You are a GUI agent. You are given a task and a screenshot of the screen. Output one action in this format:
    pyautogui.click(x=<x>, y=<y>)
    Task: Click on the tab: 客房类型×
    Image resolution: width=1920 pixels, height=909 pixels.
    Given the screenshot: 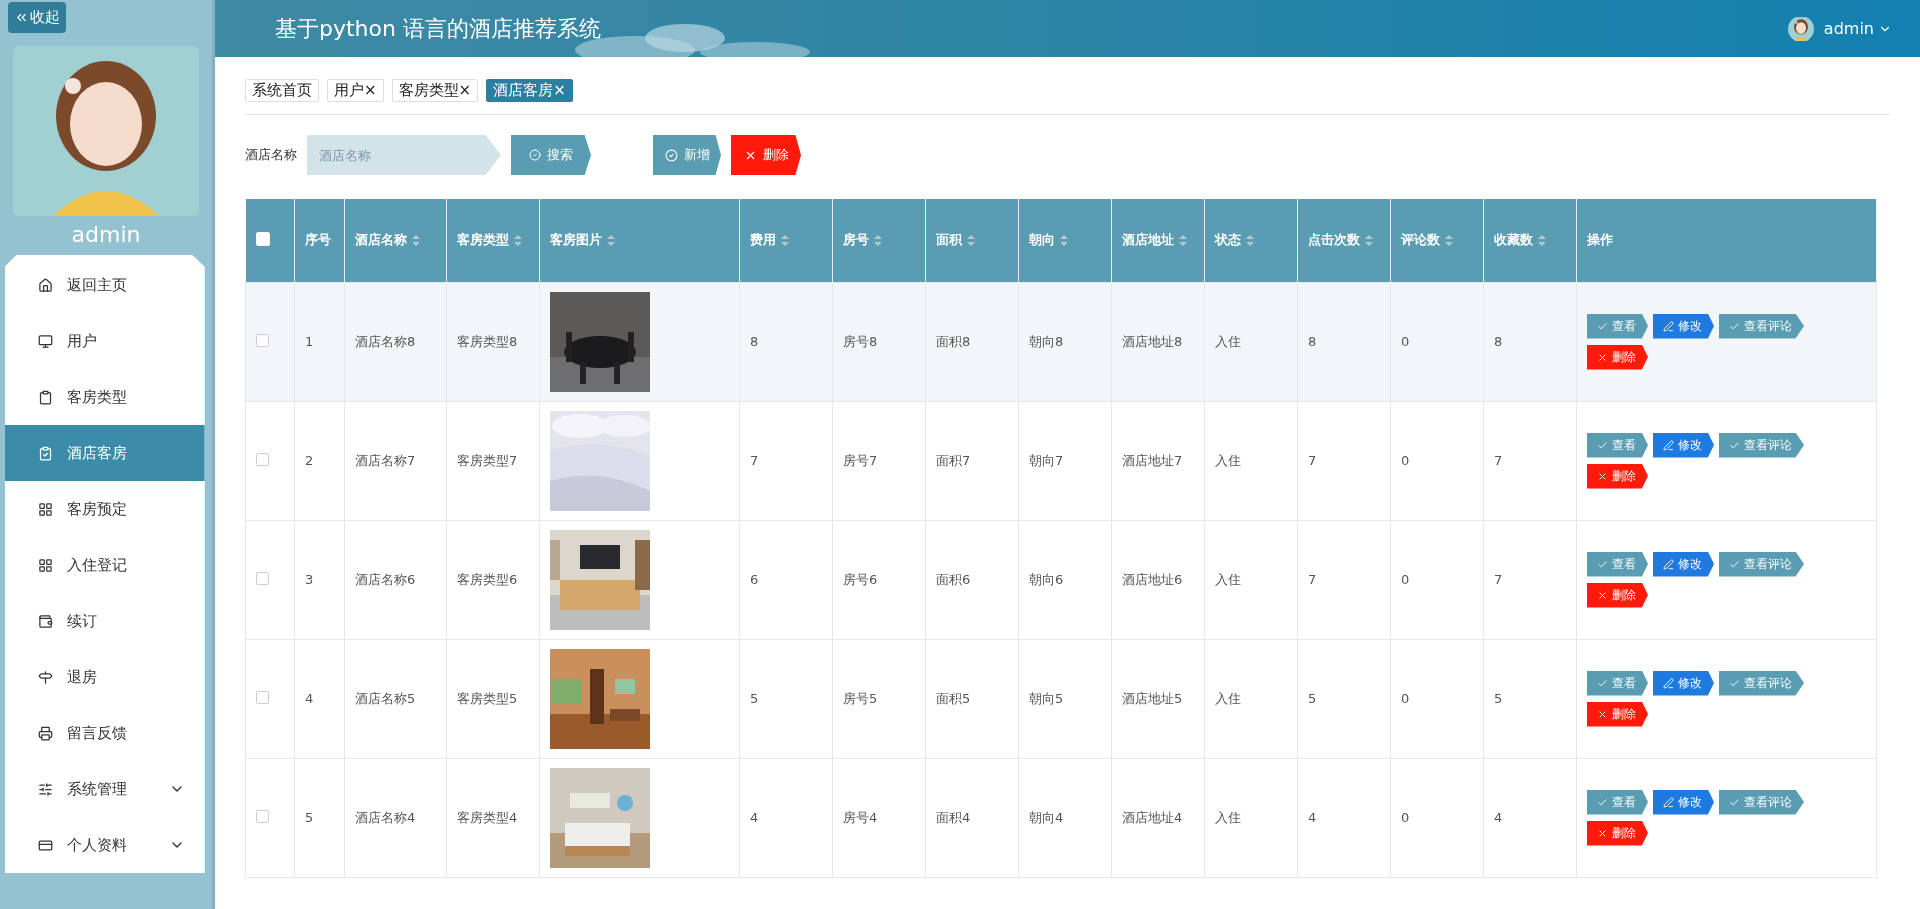 What is the action you would take?
    pyautogui.click(x=435, y=90)
    